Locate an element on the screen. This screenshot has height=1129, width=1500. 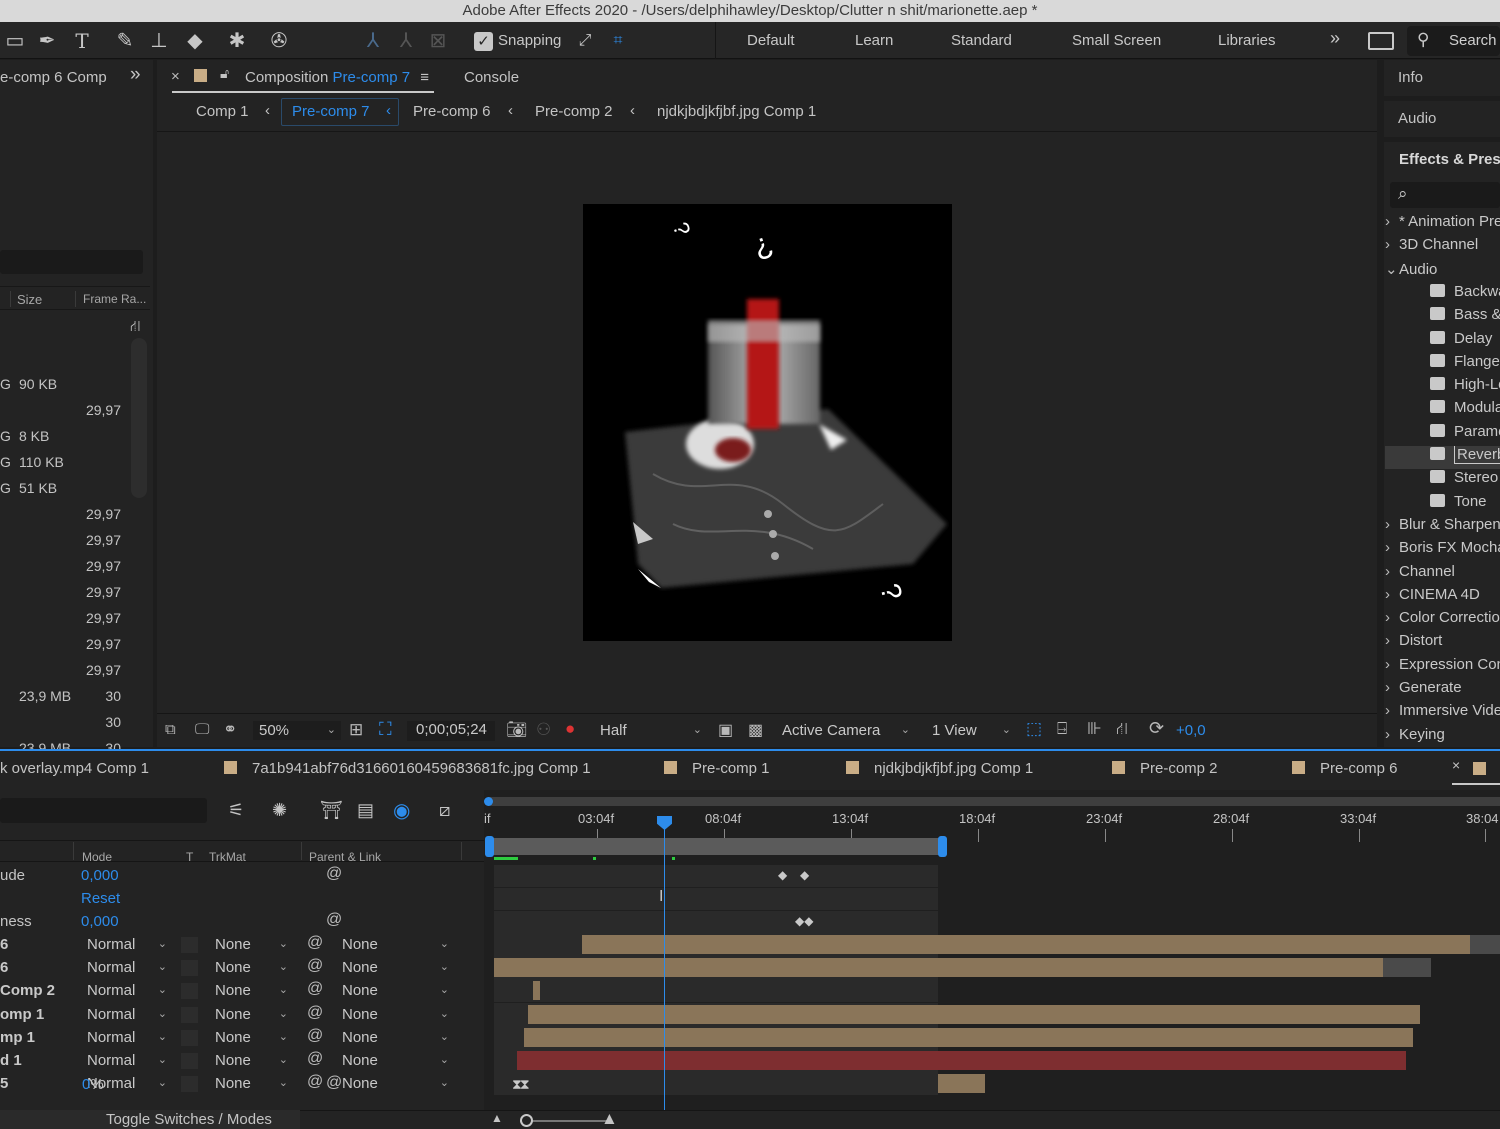
effects-category: ⌄Audio is located at coordinates (1442, 271).